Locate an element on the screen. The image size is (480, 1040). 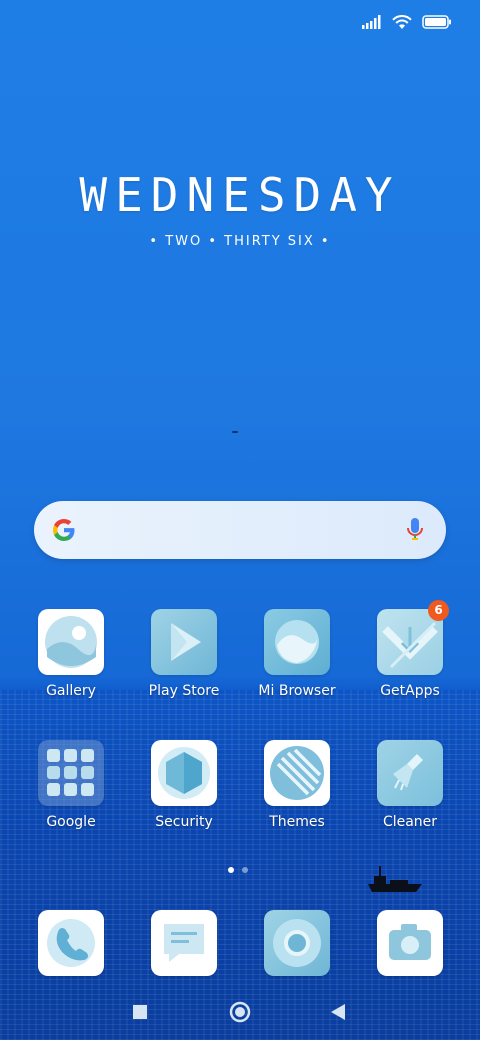
page-dot is located at coordinates (245, 870).